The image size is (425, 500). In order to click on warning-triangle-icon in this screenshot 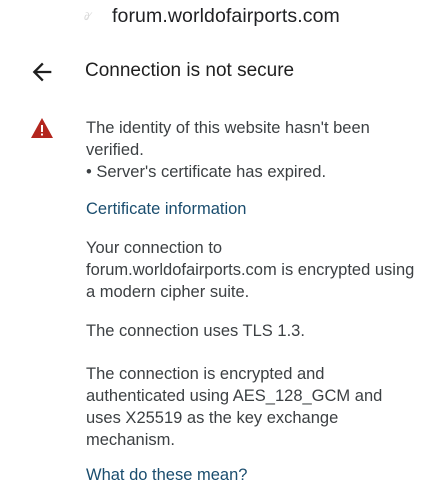, I will do `click(42, 128)`.